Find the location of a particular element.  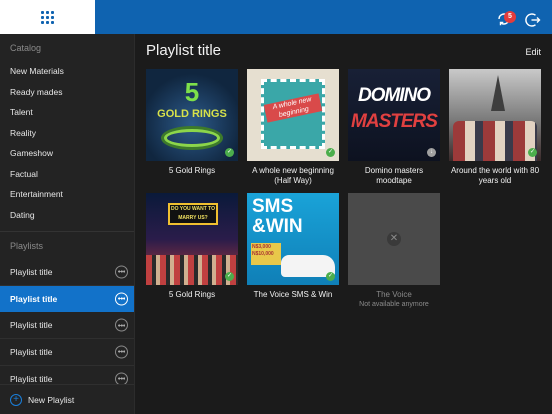

card-thumbnail: ✕ is located at coordinates (394, 239).